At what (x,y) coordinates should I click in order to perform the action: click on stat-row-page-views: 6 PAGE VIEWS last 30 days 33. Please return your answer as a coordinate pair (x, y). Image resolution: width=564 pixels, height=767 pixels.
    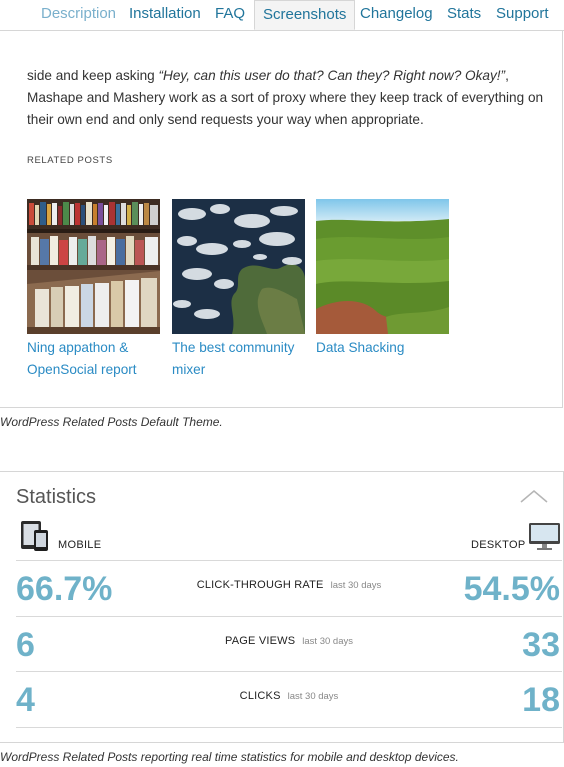
    Looking at the image, I should click on (289, 644).